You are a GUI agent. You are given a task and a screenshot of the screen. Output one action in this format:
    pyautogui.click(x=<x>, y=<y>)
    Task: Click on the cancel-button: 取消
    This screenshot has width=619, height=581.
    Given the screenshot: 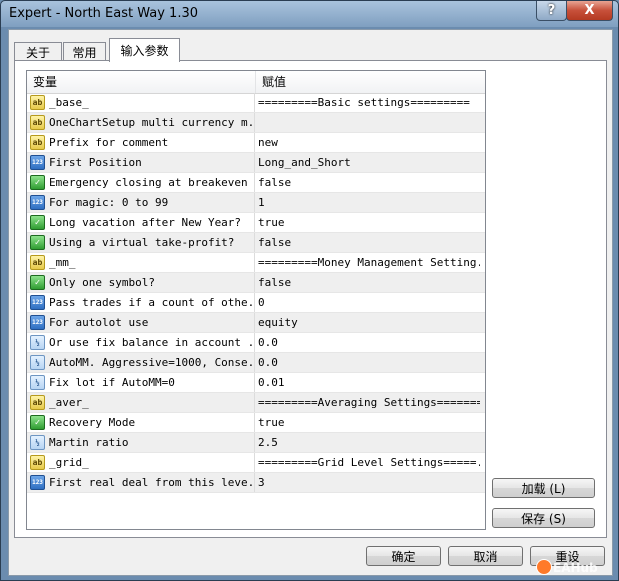 What is the action you would take?
    pyautogui.click(x=485, y=556)
    